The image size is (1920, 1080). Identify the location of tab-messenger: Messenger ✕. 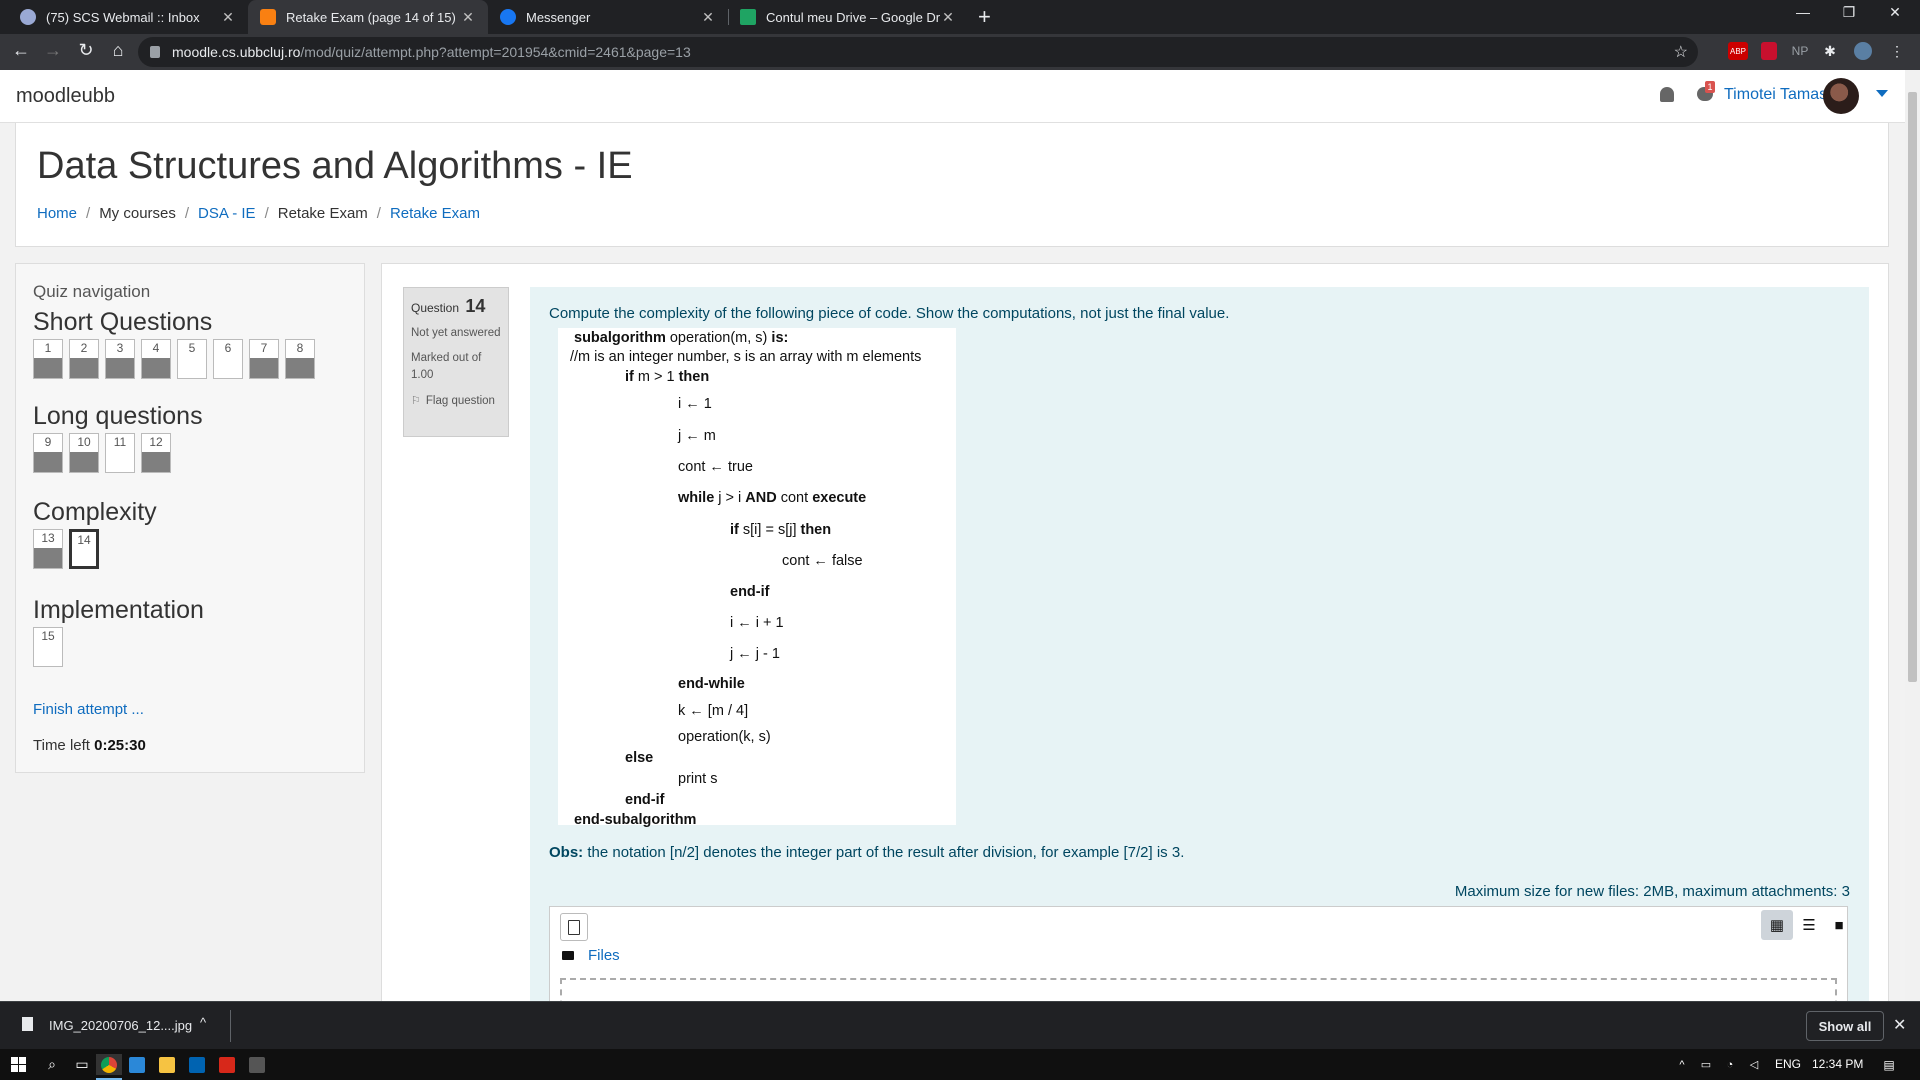
(608, 17).